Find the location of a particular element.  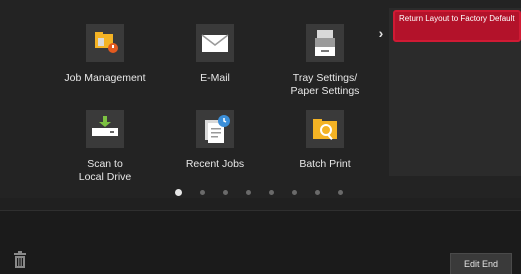

app-label: Scan to Local Drive is located at coordinates (105, 170).